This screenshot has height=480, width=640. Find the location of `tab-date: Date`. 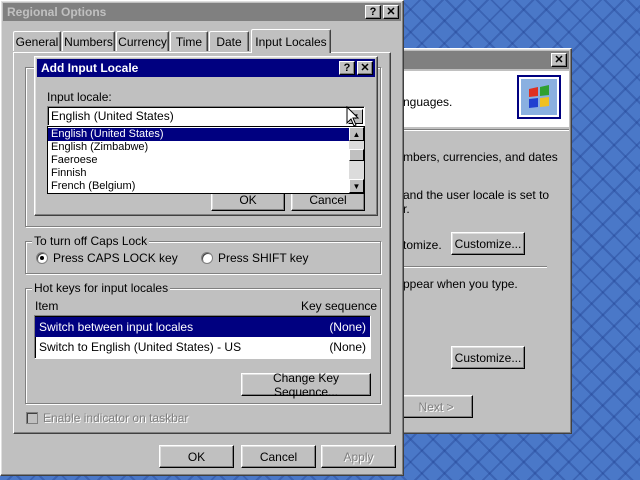

tab-date: Date is located at coordinates (229, 41).